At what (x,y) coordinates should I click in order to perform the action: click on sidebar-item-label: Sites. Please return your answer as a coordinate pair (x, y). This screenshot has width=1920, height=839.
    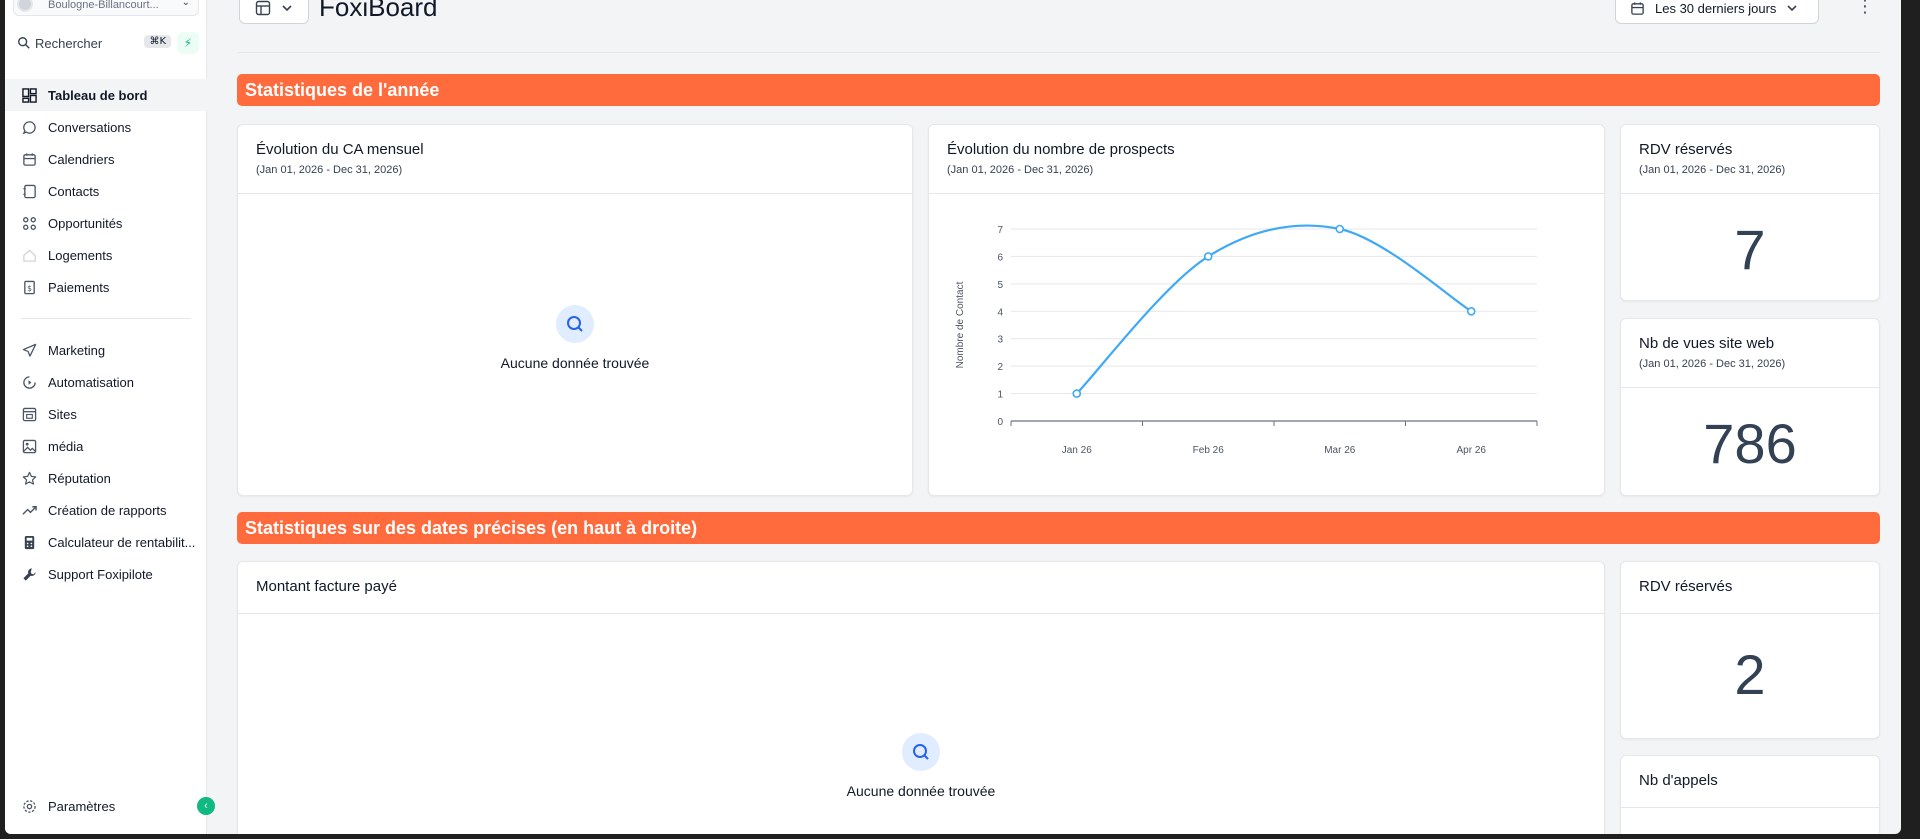
    Looking at the image, I should click on (62, 414).